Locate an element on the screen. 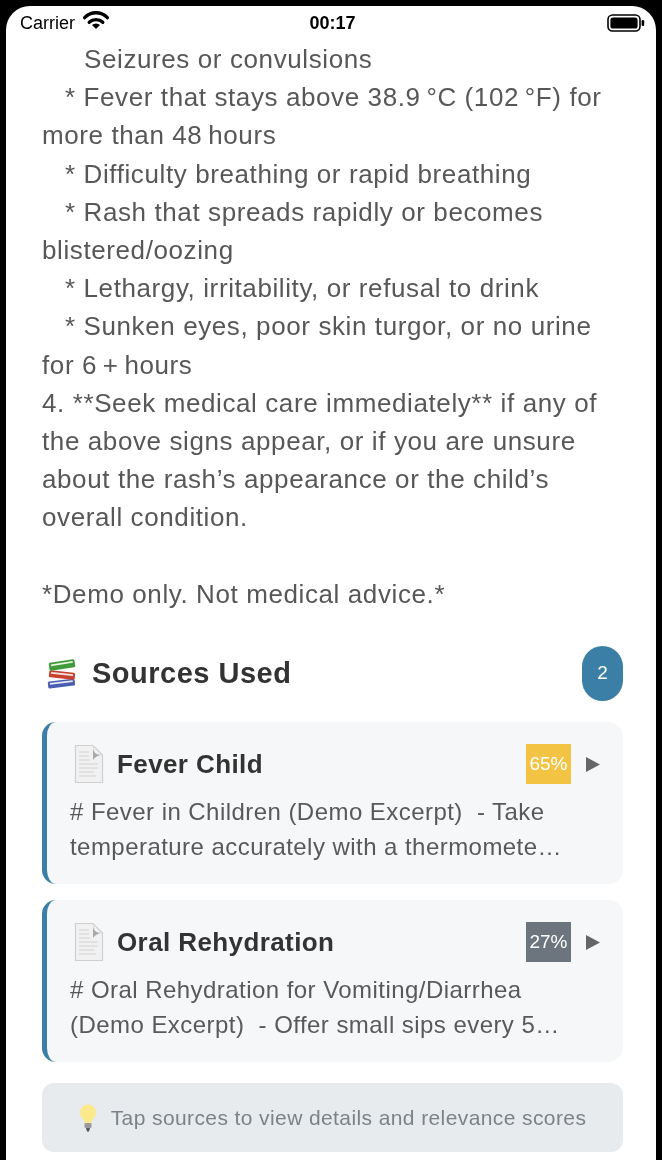 Image resolution: width=662 pixels, height=1160 pixels. list-item-text: * Lethargy, irritability, or refusal to drink is located at coordinates (302, 289).